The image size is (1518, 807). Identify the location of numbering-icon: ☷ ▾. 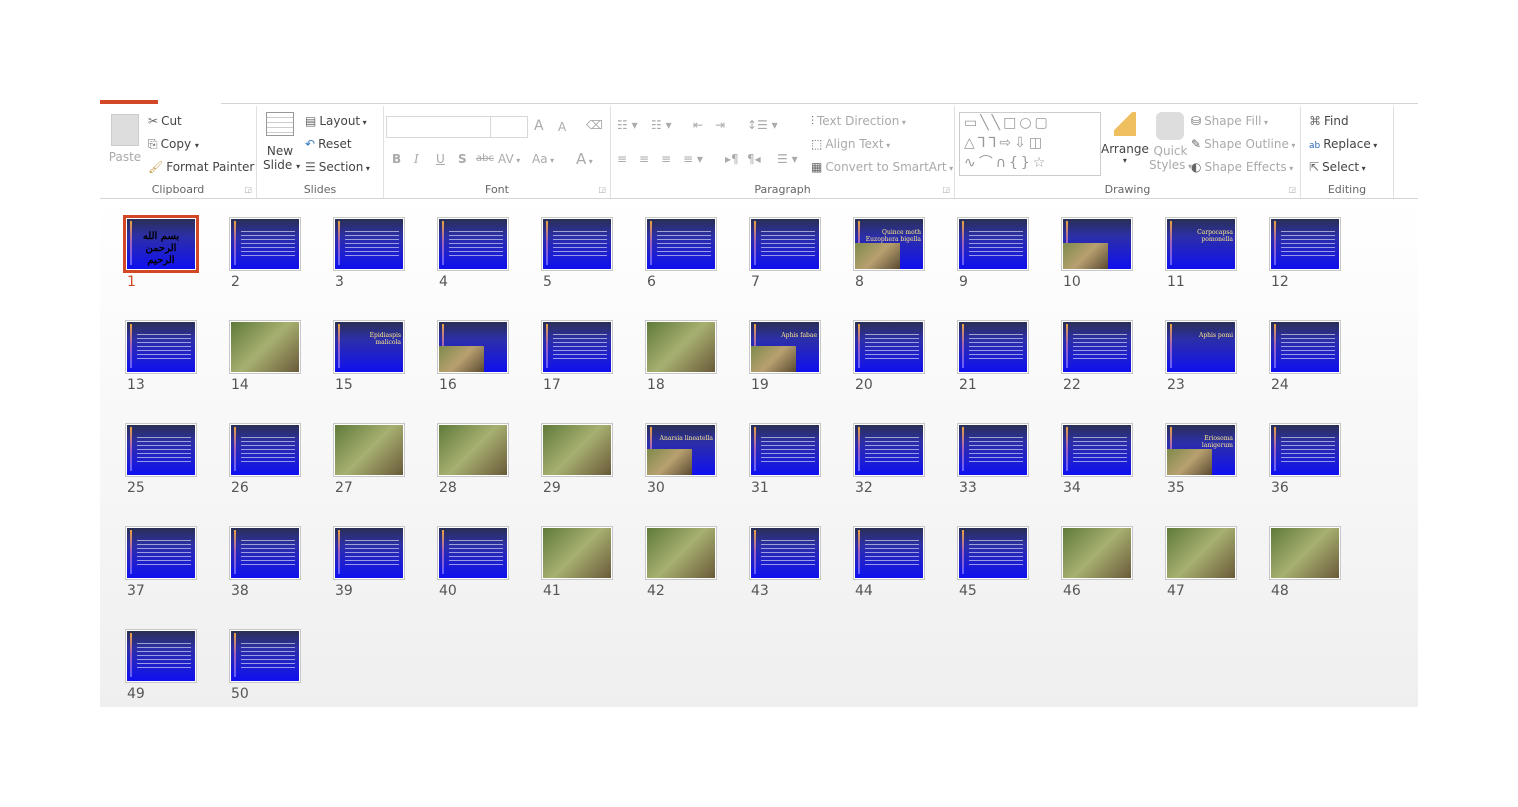
(661, 125).